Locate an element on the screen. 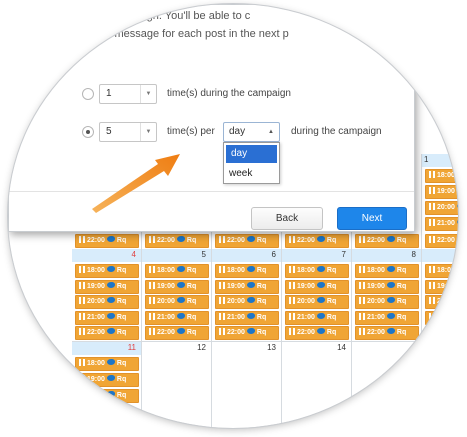 This screenshot has height=437, width=467. arrow-shaft is located at coordinates (136, 183).